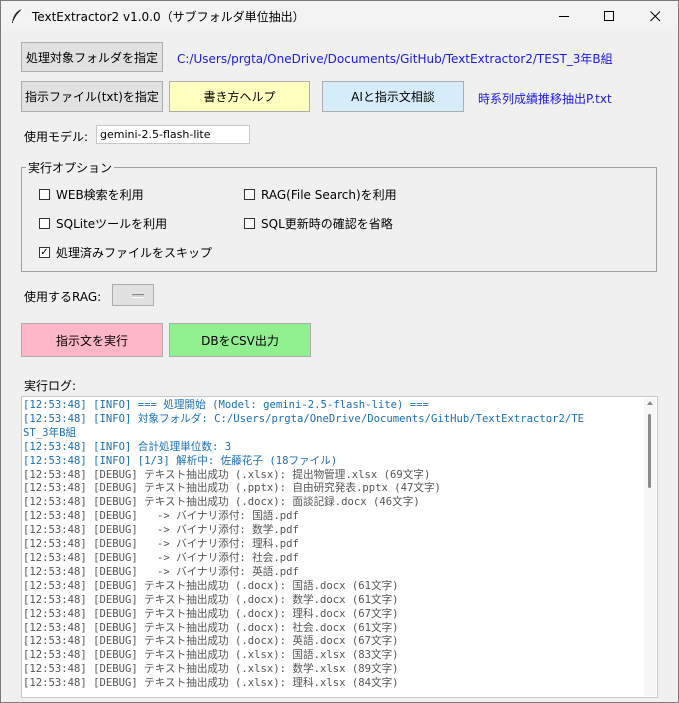 This screenshot has height=703, width=679. I want to click on ai-consult-button: AIと指示文相談, so click(393, 96).